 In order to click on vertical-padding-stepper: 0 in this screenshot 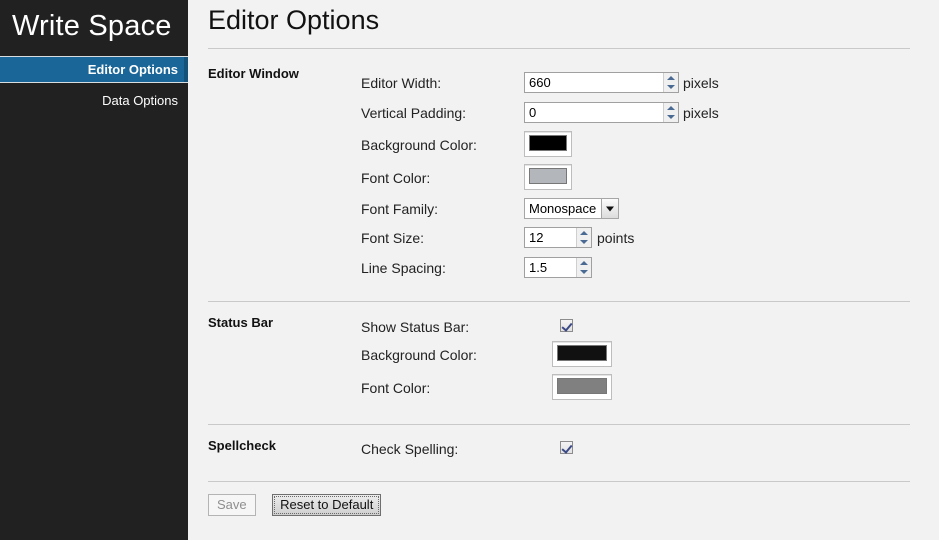, I will do `click(601, 112)`.